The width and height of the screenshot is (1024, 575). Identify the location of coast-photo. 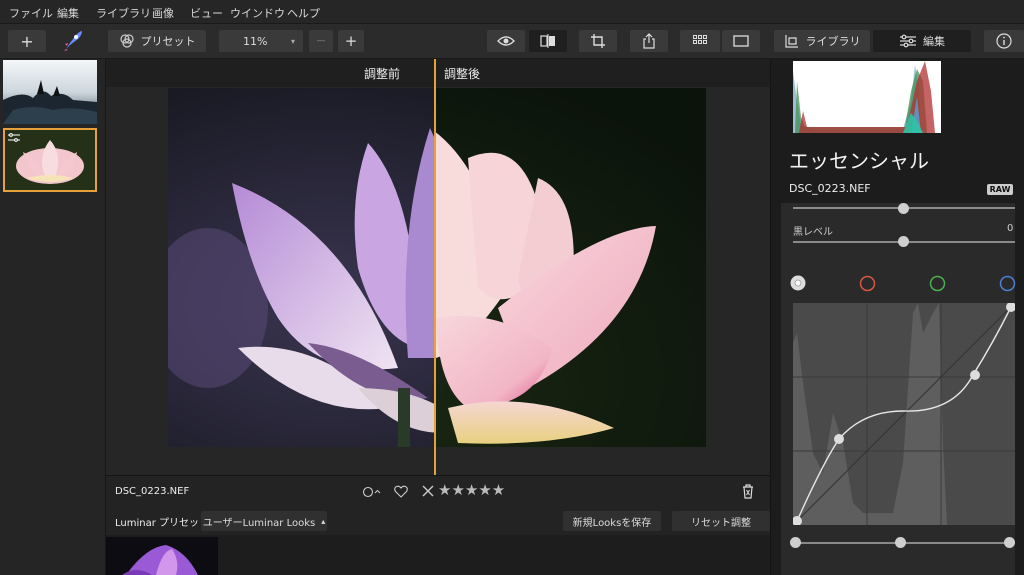
(50, 92).